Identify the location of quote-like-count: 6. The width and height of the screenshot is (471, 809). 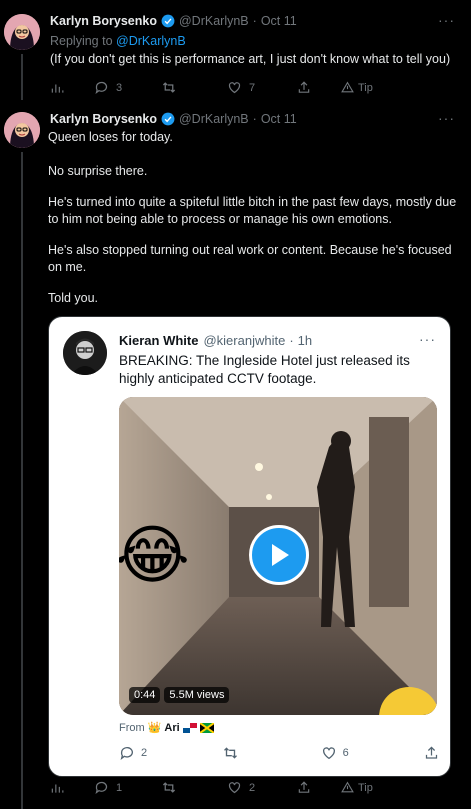
(345, 753).